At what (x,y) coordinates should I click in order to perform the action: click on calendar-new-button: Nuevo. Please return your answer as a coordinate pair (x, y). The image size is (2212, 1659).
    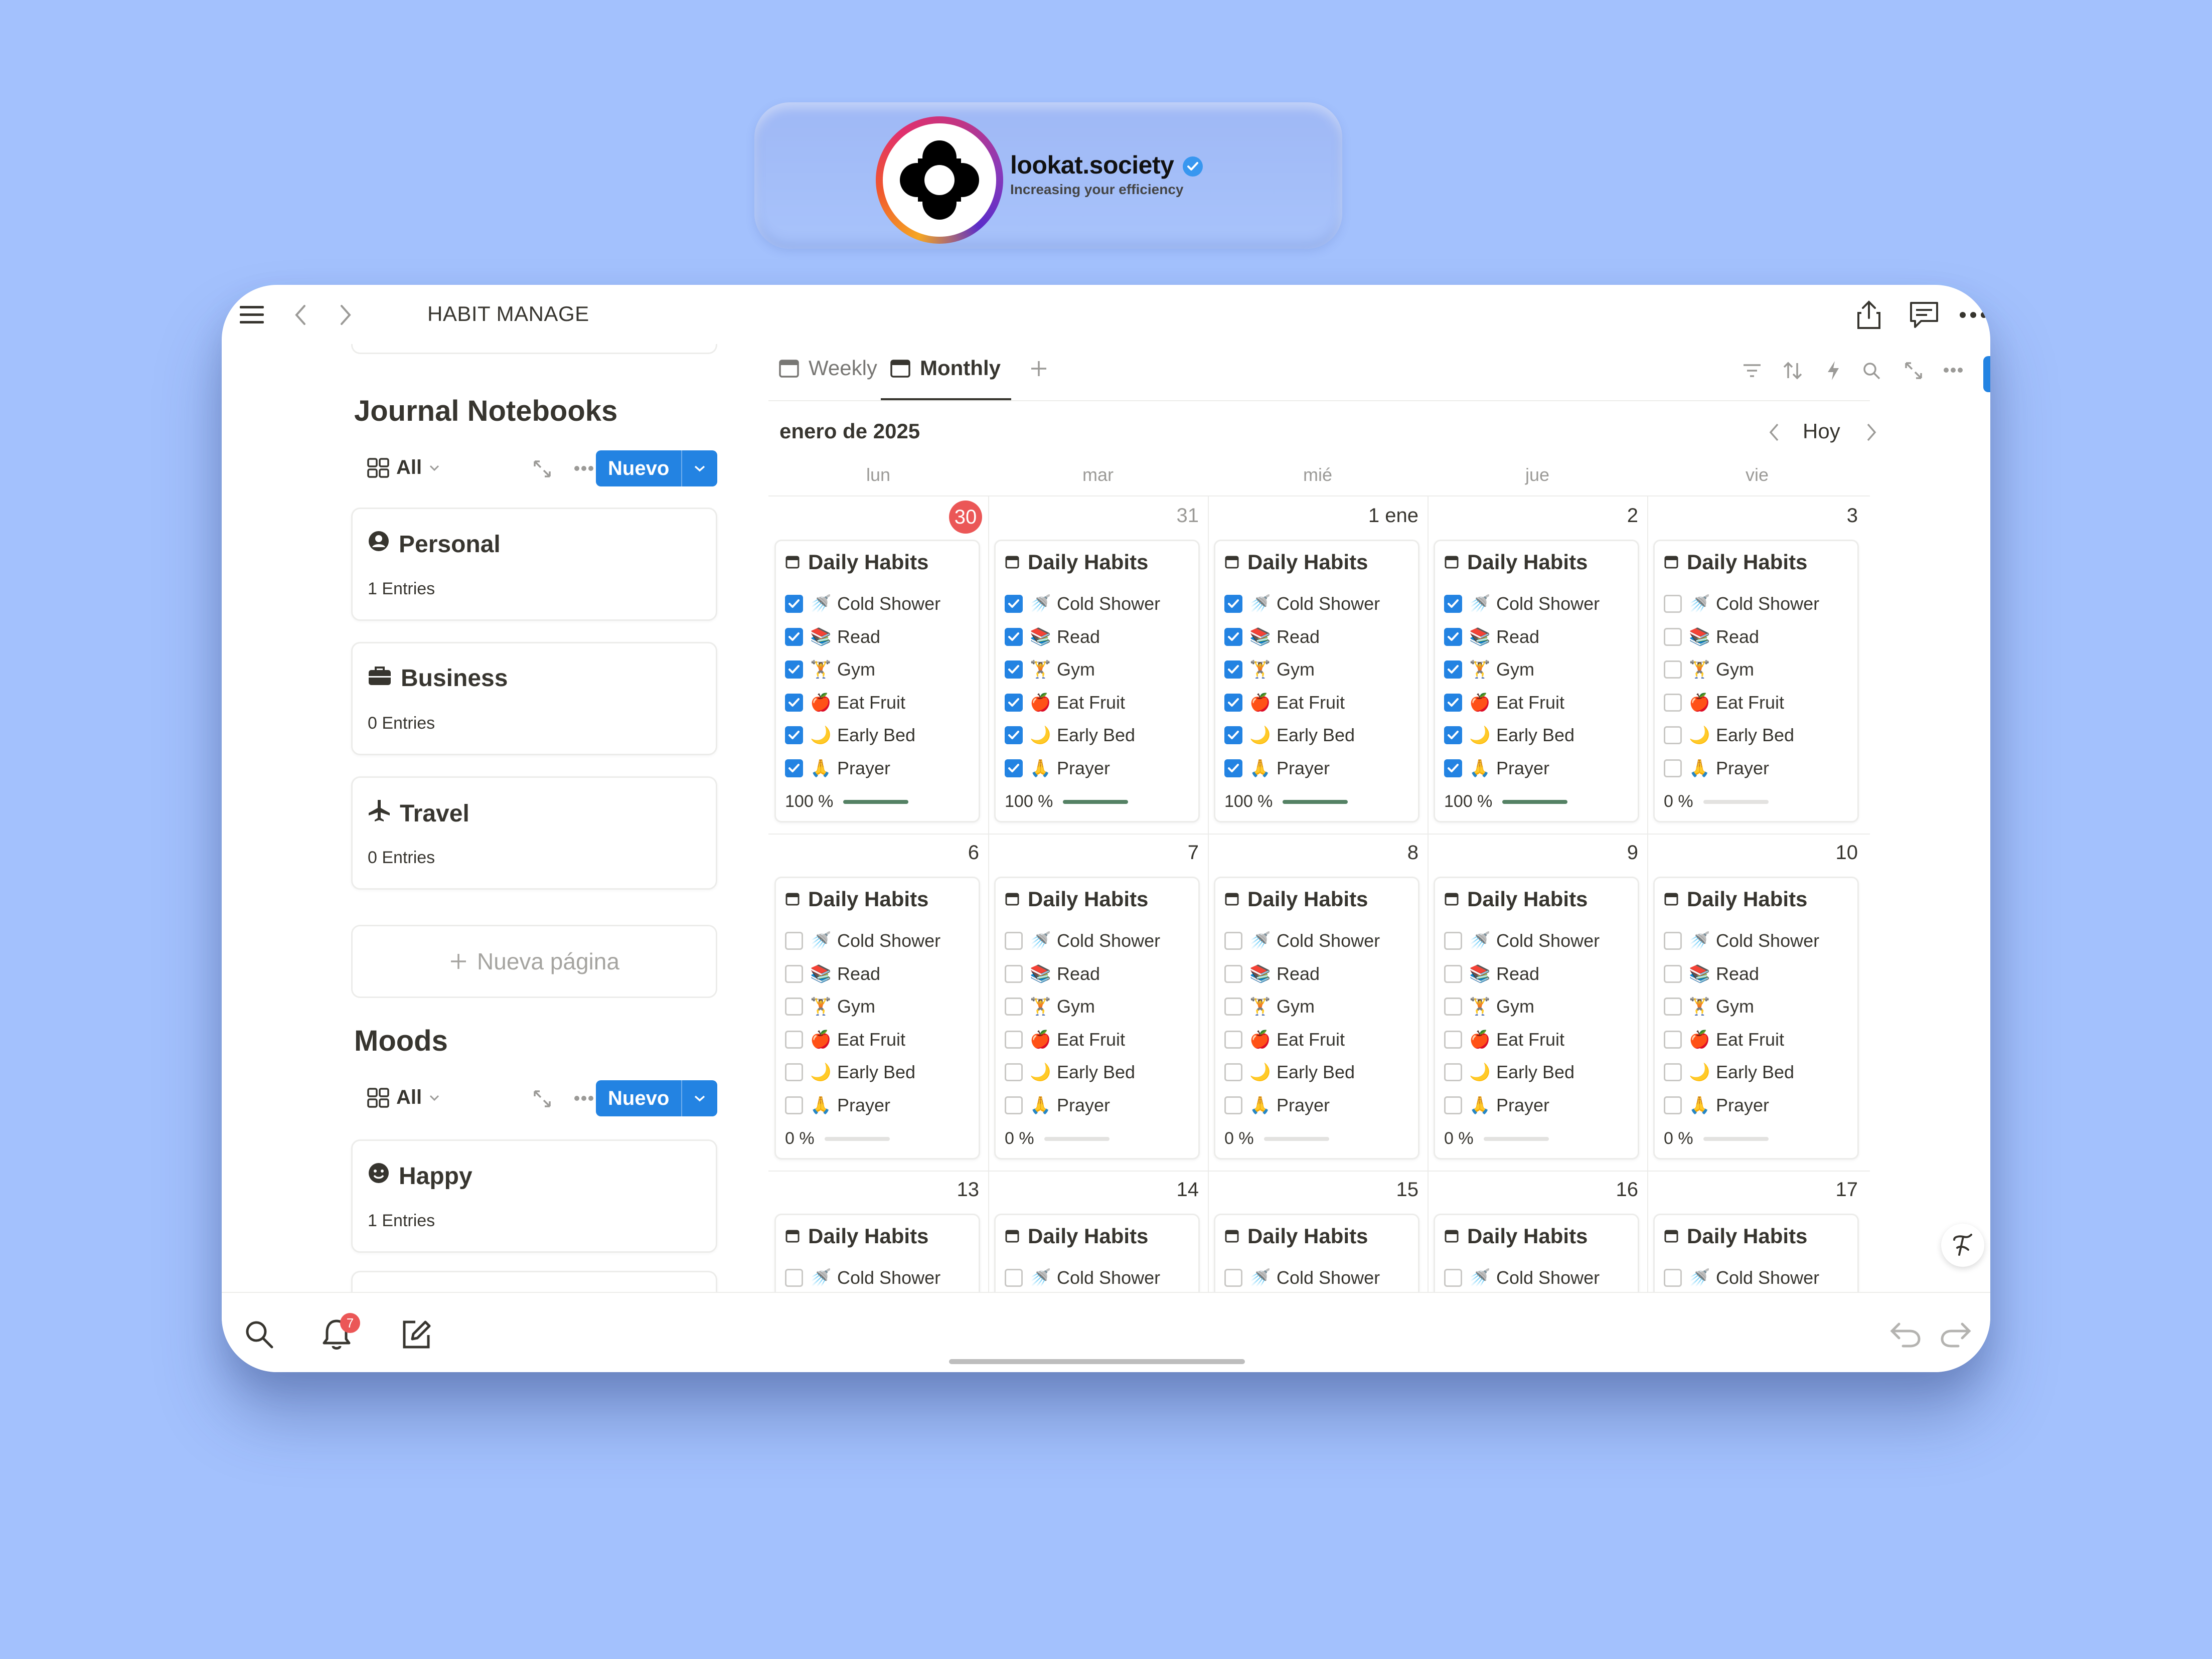
    Looking at the image, I should click on (1986, 374).